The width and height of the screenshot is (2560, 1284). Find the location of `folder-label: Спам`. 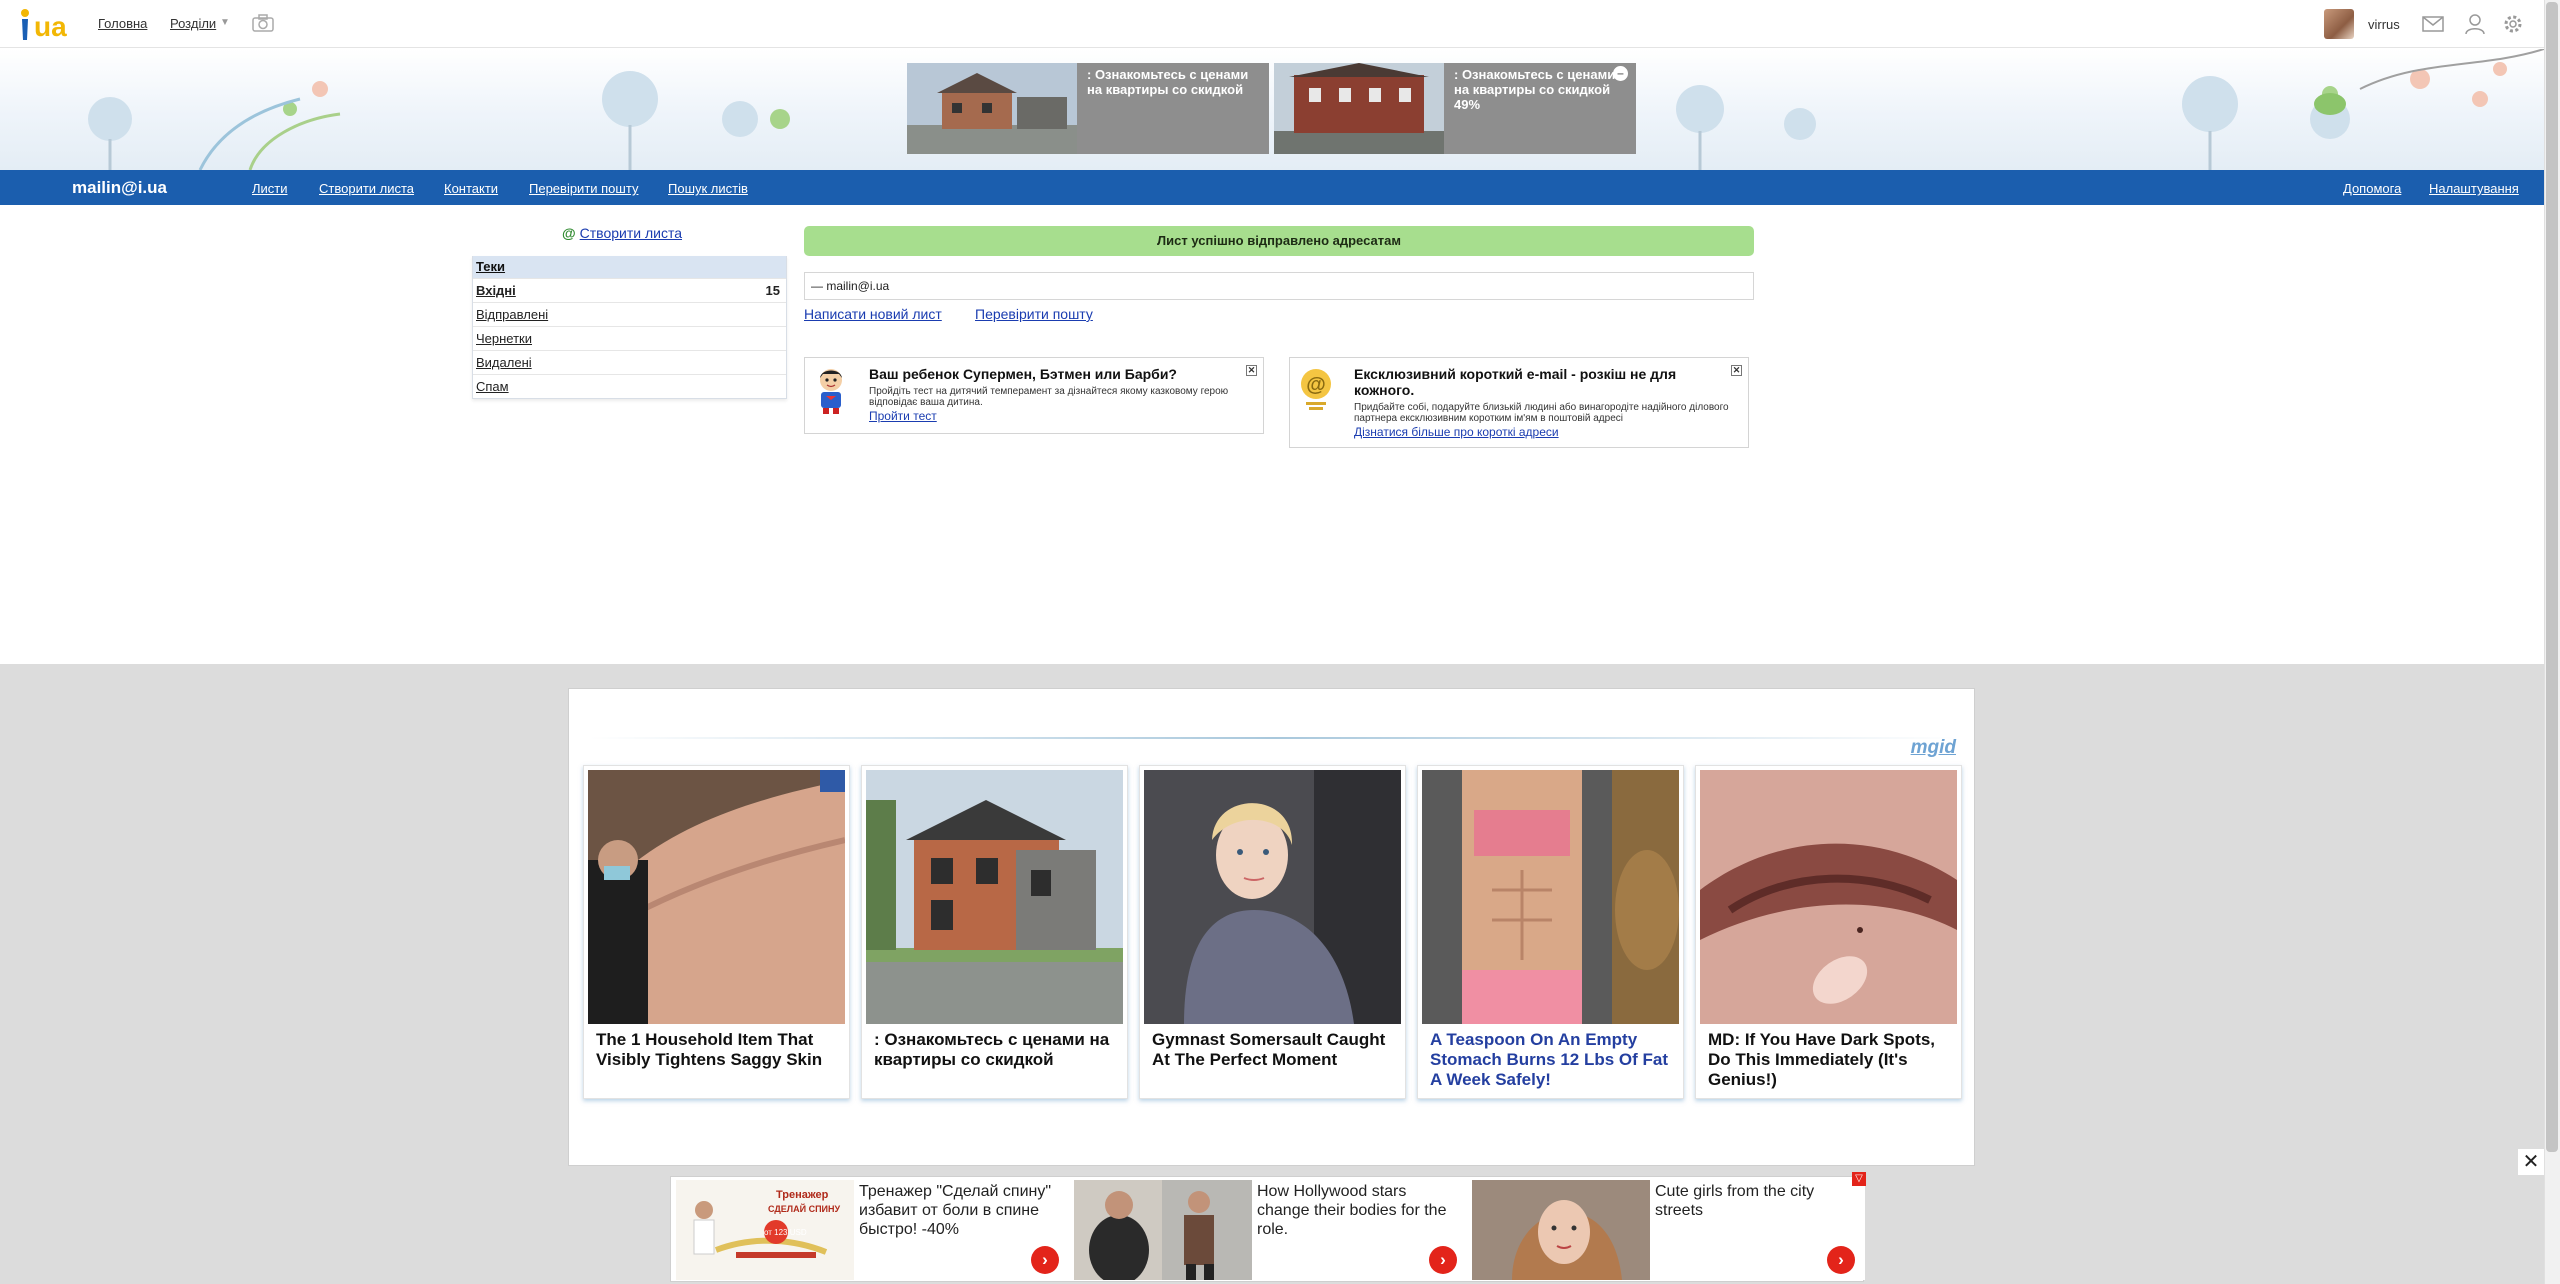

folder-label: Спам is located at coordinates (492, 386).